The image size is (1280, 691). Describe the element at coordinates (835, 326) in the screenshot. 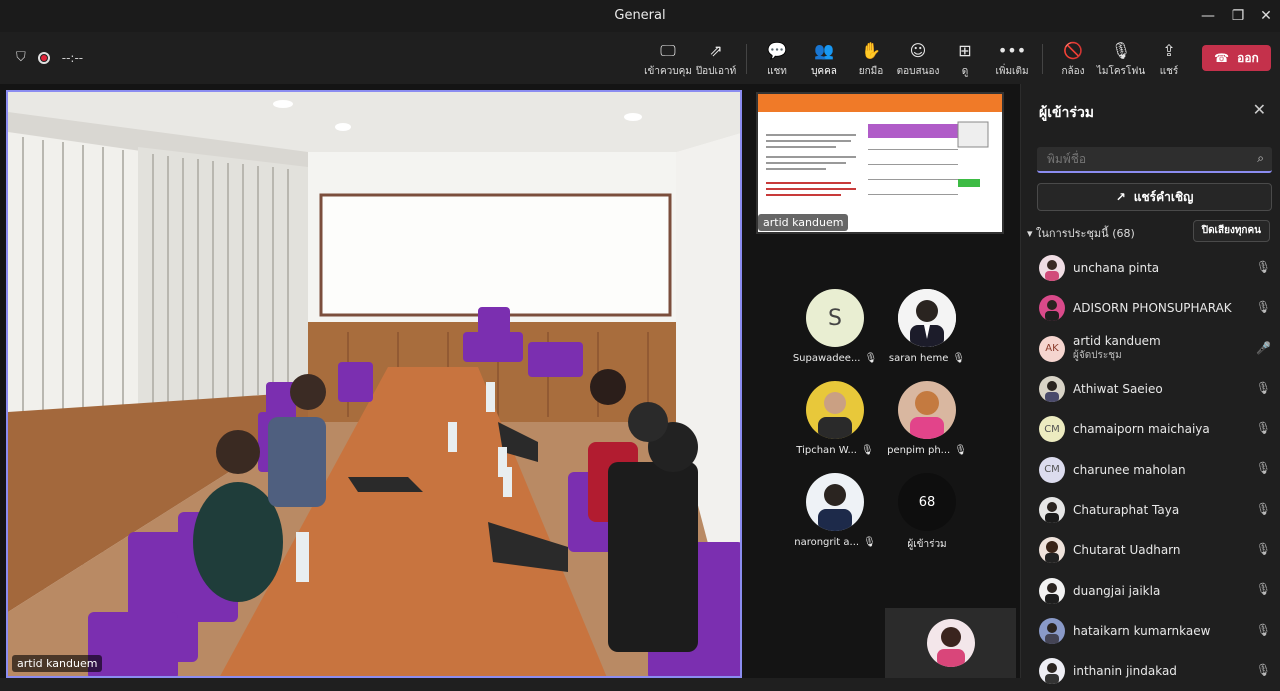

I see `participant-tile: S Supawadee... 🎙` at that location.